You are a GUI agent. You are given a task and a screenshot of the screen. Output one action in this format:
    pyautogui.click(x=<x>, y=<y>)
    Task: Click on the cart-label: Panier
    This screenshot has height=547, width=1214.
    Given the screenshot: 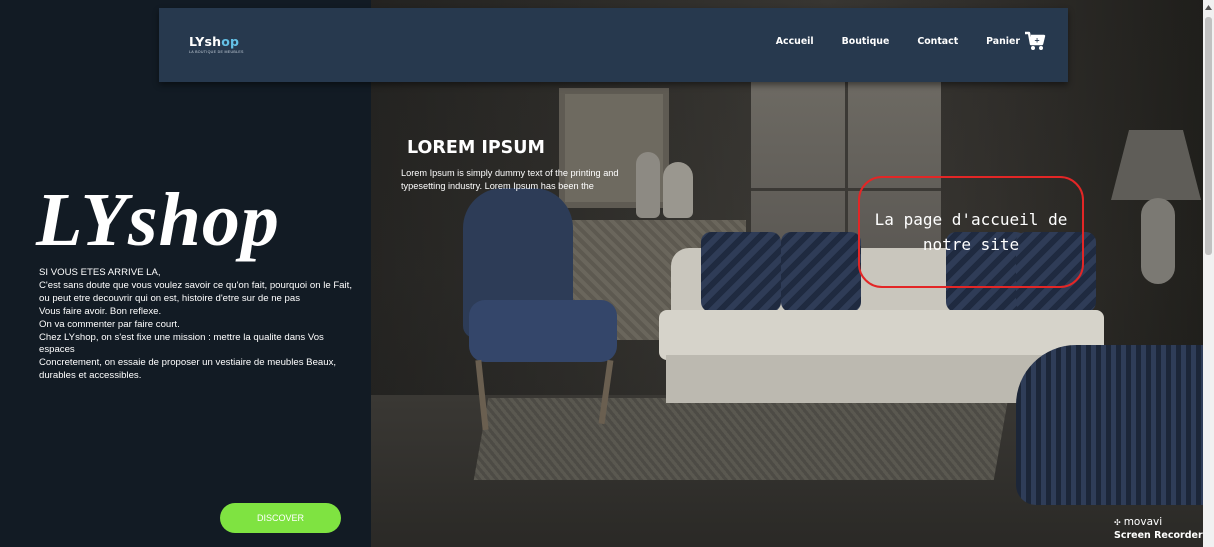 What is the action you would take?
    pyautogui.click(x=1003, y=41)
    